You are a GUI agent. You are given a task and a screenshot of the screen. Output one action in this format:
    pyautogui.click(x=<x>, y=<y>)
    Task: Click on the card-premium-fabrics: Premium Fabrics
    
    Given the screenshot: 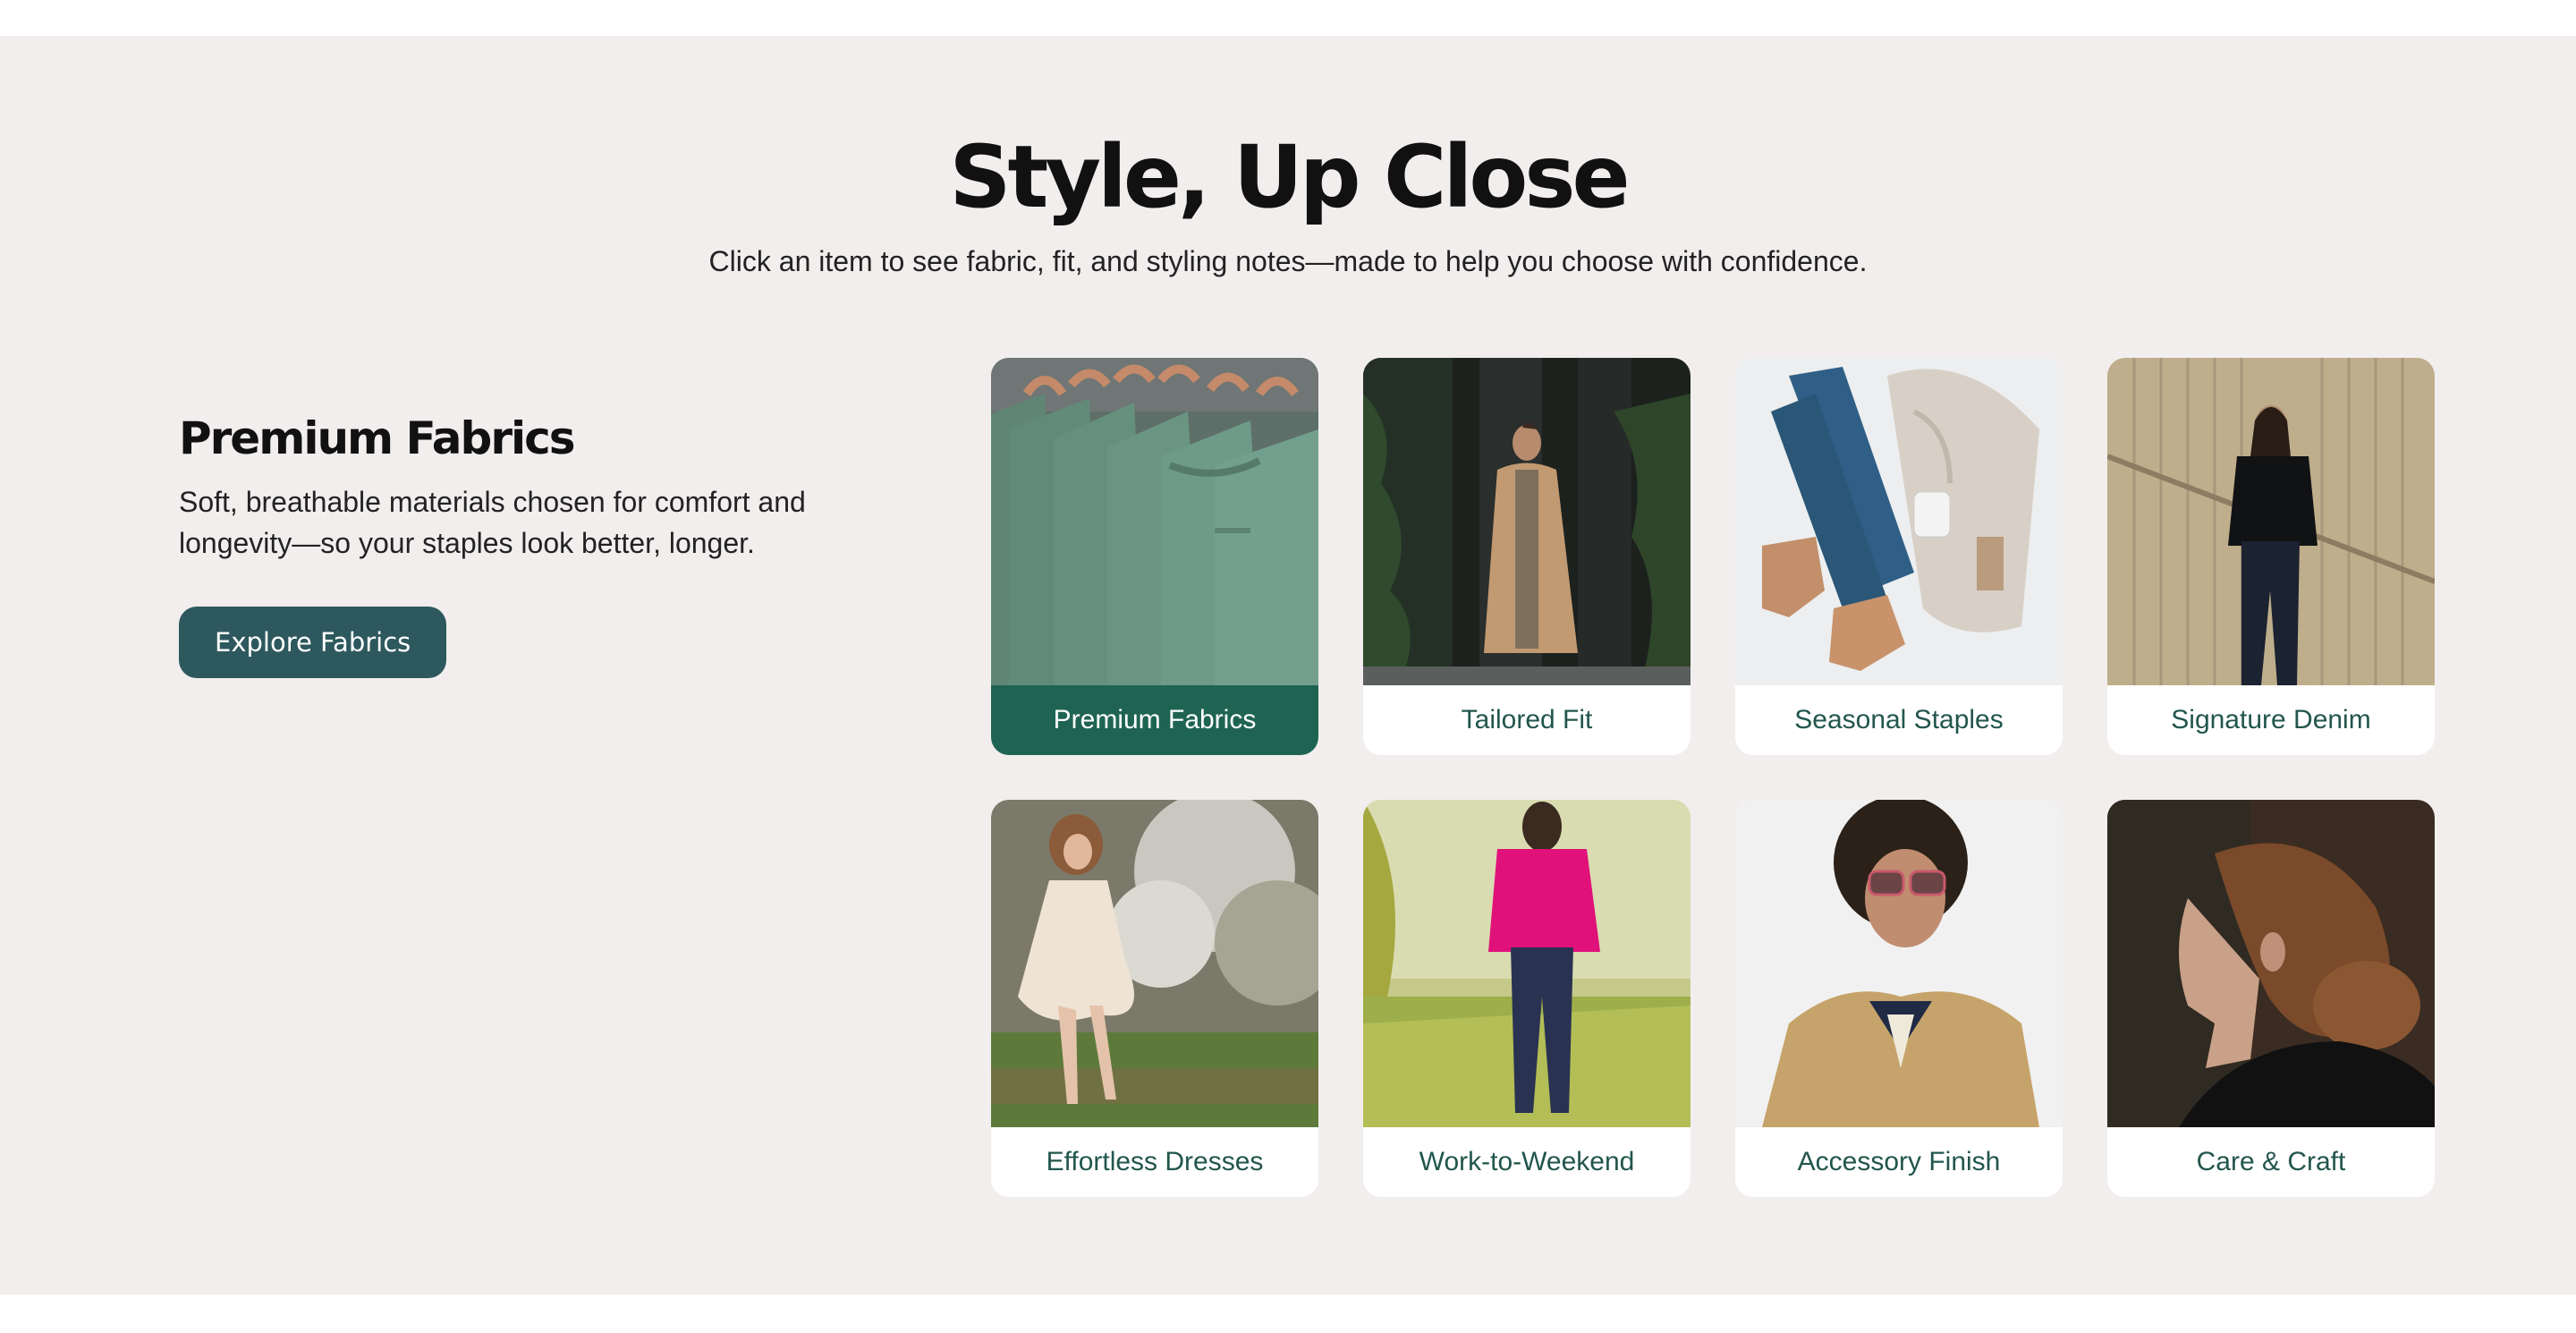 What is the action you would take?
    pyautogui.click(x=1154, y=556)
    